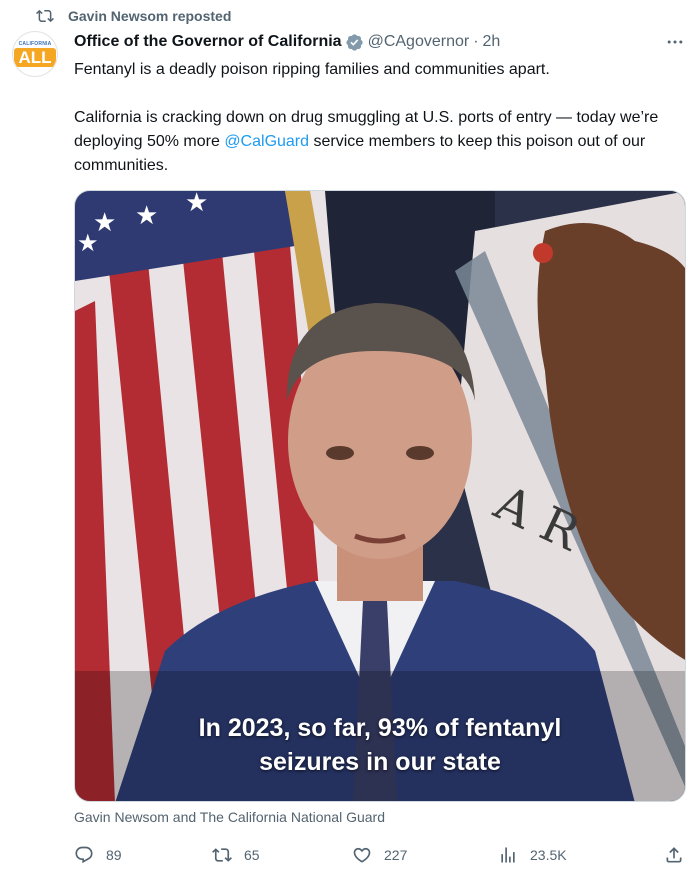  I want to click on avatar-main-text: ALL, so click(35, 57).